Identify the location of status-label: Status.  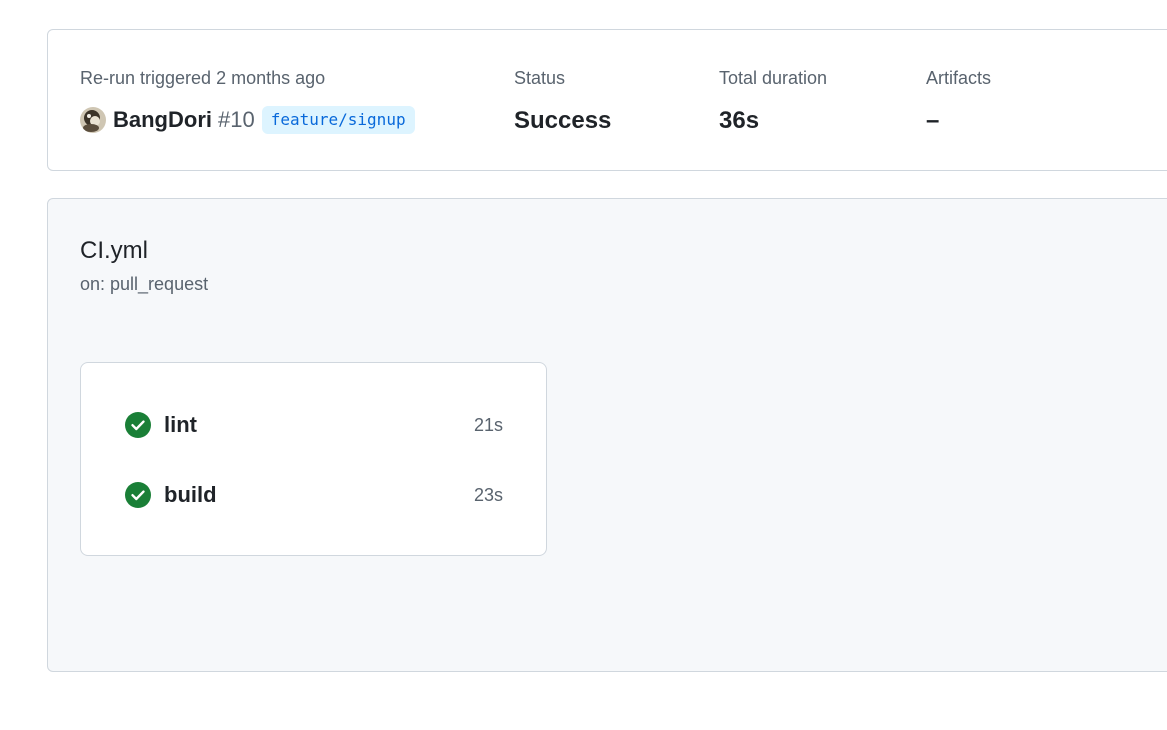
(540, 78).